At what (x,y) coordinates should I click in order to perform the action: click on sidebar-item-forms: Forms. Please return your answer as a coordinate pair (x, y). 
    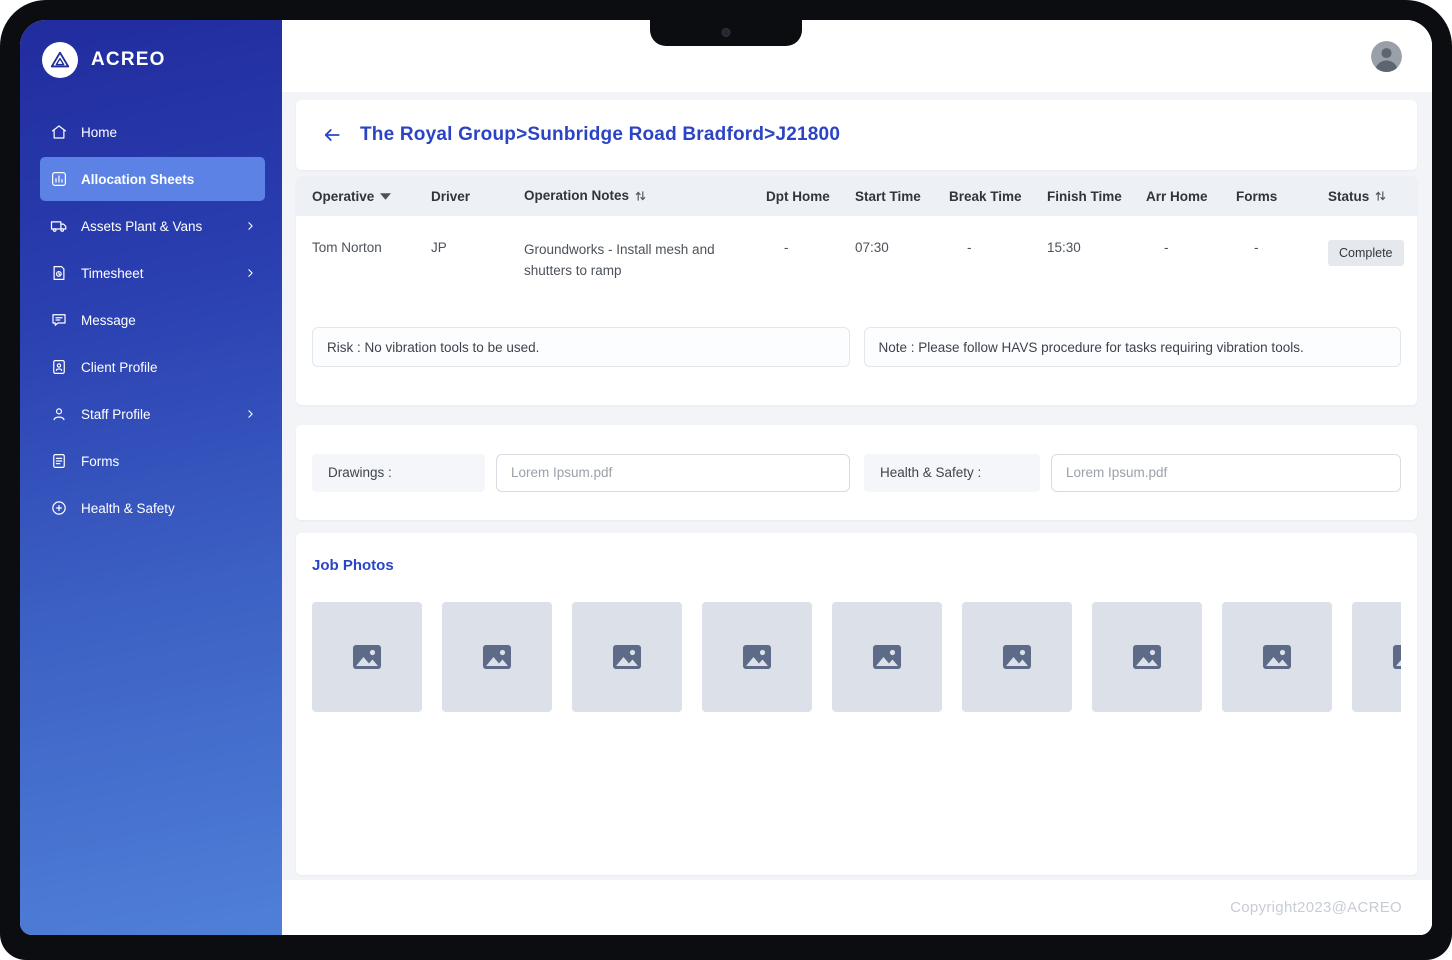
    Looking at the image, I should click on (152, 461).